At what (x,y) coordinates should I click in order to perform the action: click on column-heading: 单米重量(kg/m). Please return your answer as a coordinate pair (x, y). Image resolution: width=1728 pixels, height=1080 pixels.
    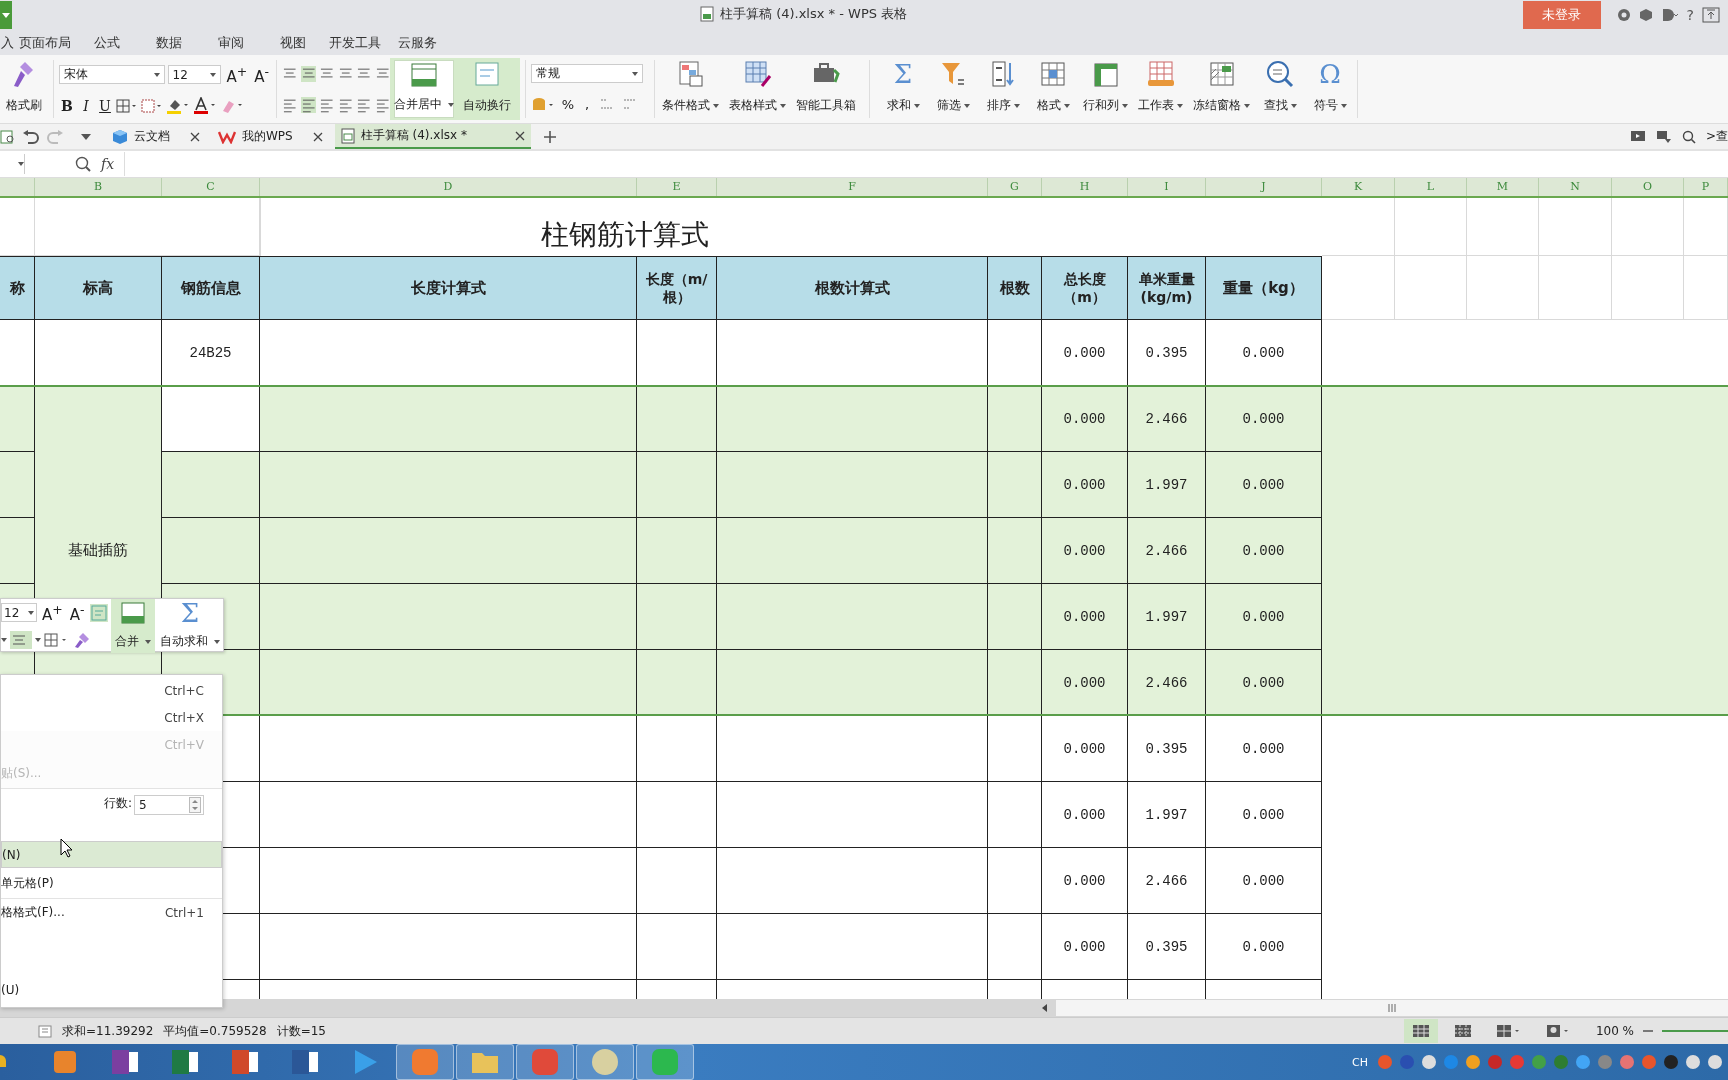
    Looking at the image, I should click on (1167, 288).